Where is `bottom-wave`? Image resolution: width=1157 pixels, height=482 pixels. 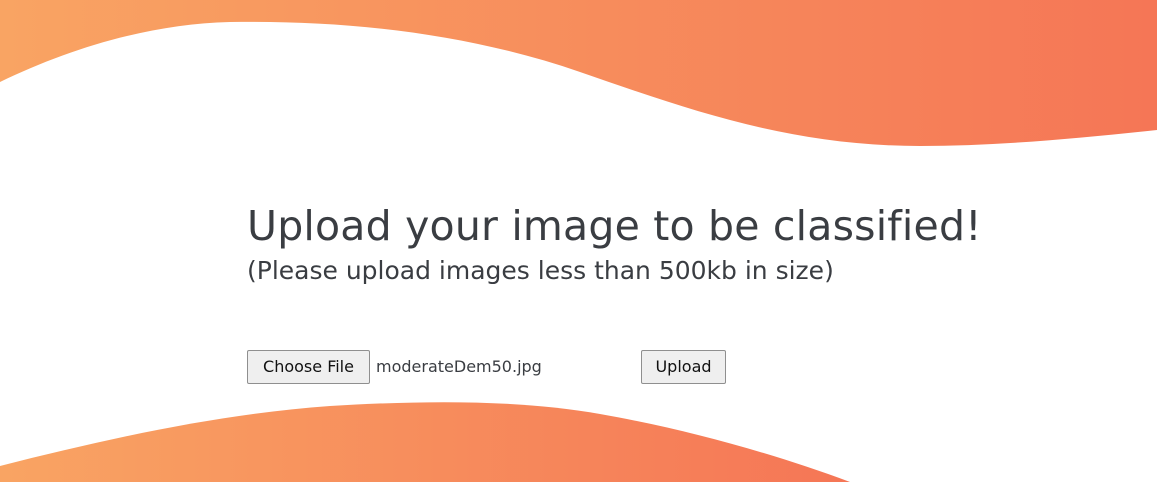
bottom-wave is located at coordinates (425, 442).